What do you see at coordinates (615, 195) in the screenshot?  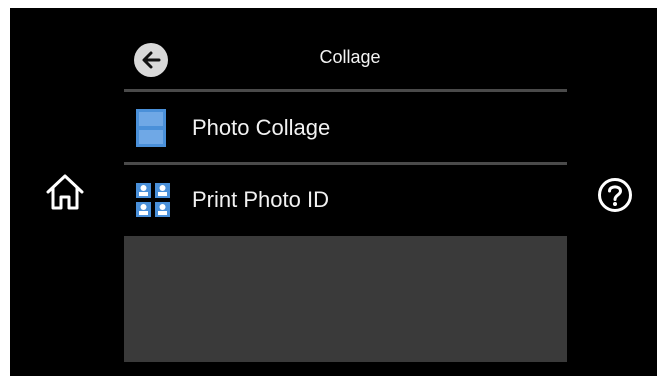 I see `help-icon` at bounding box center [615, 195].